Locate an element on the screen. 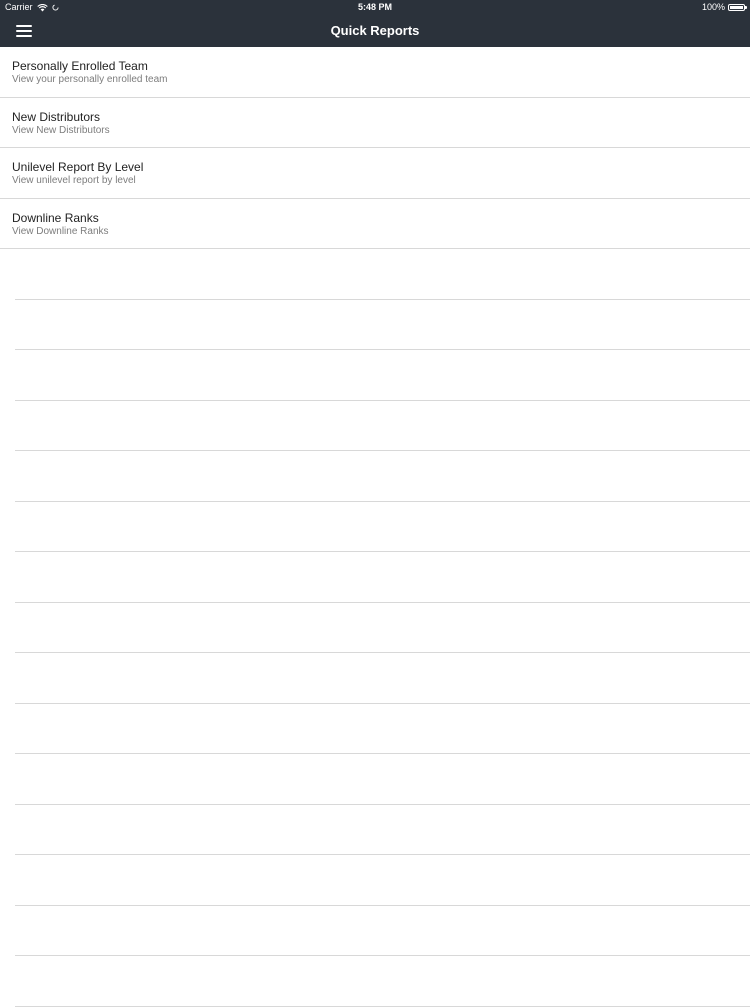 Image resolution: width=750 pixels, height=1007 pixels. status-right: 100% is located at coordinates (724, 7).